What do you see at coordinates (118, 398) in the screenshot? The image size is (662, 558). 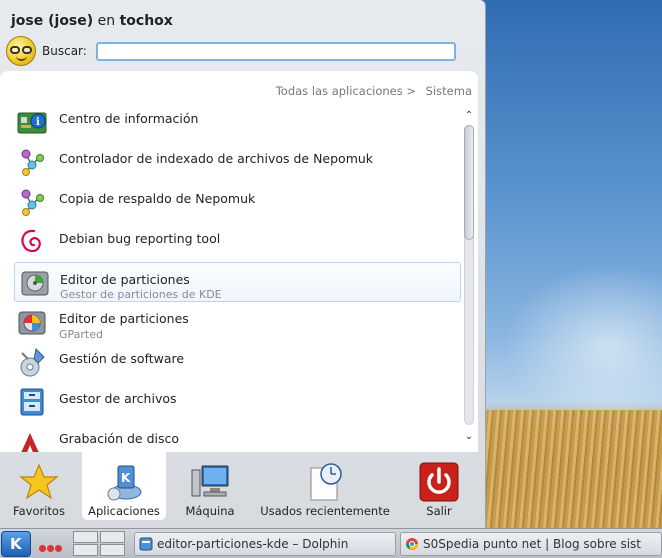 I see `app-name: Gestor de archivos` at bounding box center [118, 398].